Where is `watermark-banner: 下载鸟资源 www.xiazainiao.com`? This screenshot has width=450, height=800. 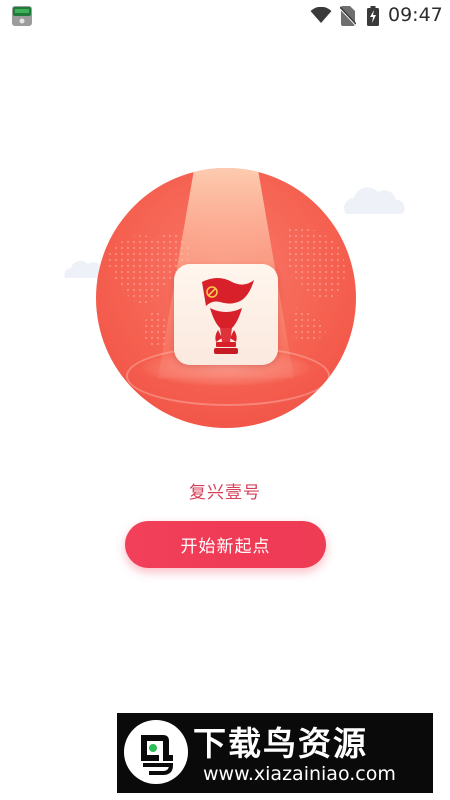
watermark-banner: 下载鸟资源 www.xiazainiao.com is located at coordinates (275, 753).